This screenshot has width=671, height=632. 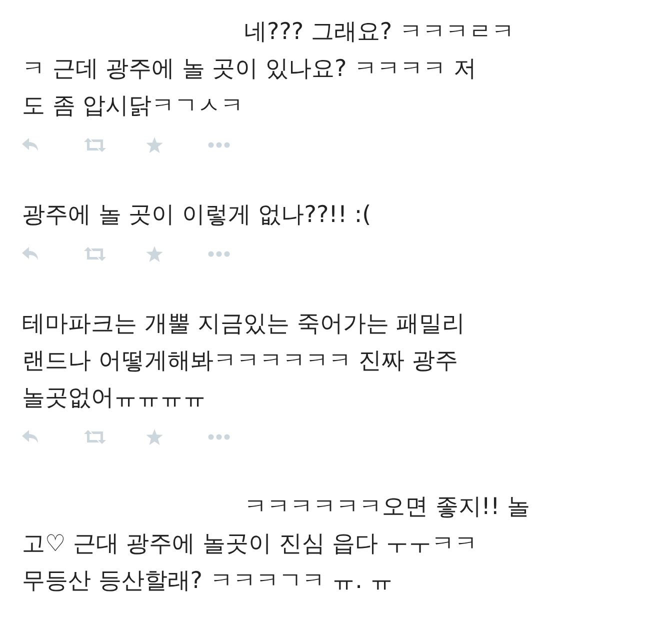 What do you see at coordinates (197, 215) in the screenshot?
I see `tweet-text: 광주에 놀 곳이 이렇게 없나??!! :(` at bounding box center [197, 215].